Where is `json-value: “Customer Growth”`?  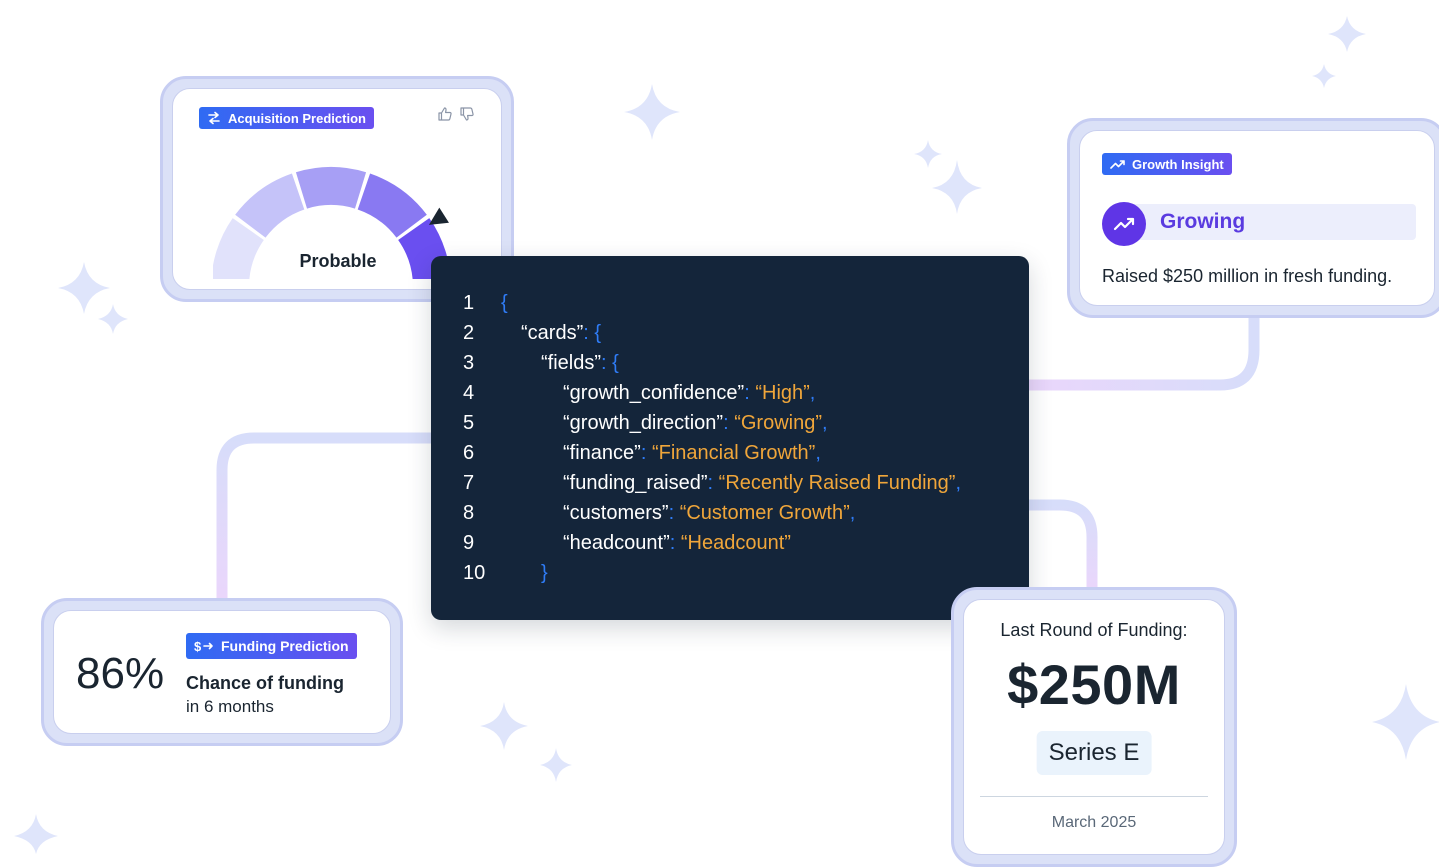
json-value: “Customer Growth” is located at coordinates (764, 513).